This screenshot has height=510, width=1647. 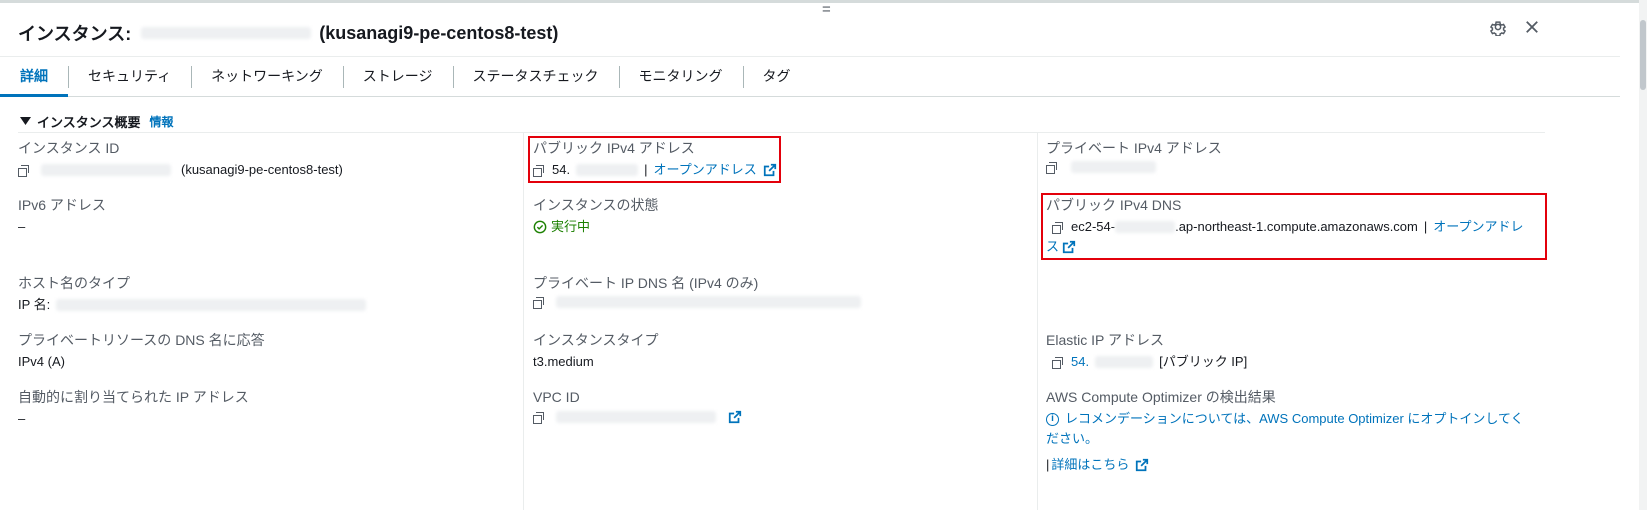 What do you see at coordinates (439, 32) in the screenshot?
I see `title-instance-name: (kusanagi9-pe-centos8-test)` at bounding box center [439, 32].